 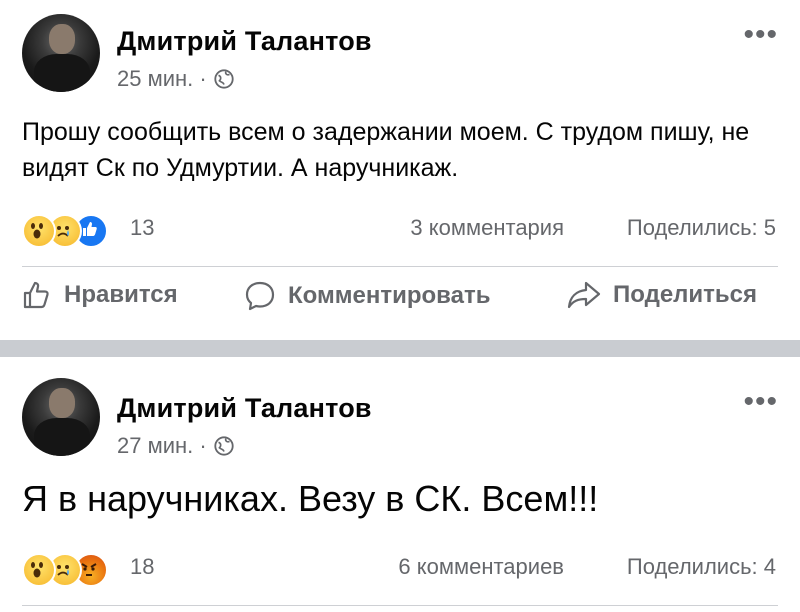 I want to click on post-time: 25 мин. ·, so click(x=162, y=79).